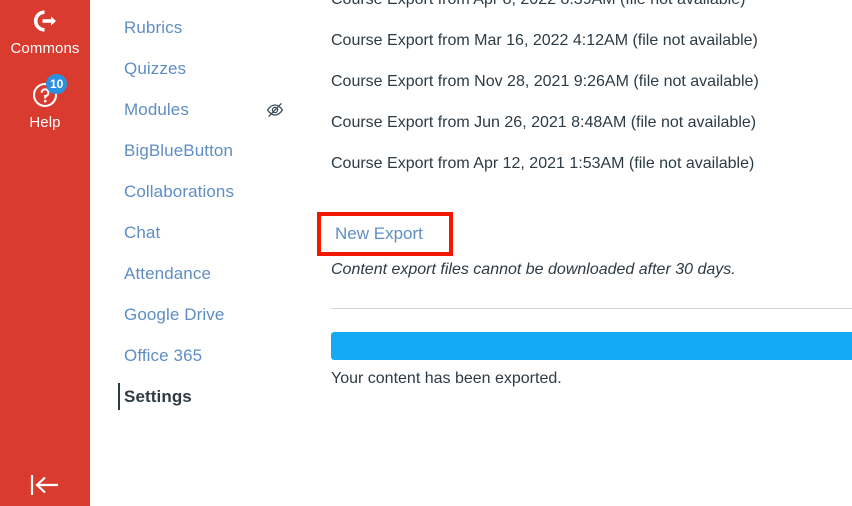 The image size is (852, 506). I want to click on sidebar-item-label: Office 365, so click(163, 355).